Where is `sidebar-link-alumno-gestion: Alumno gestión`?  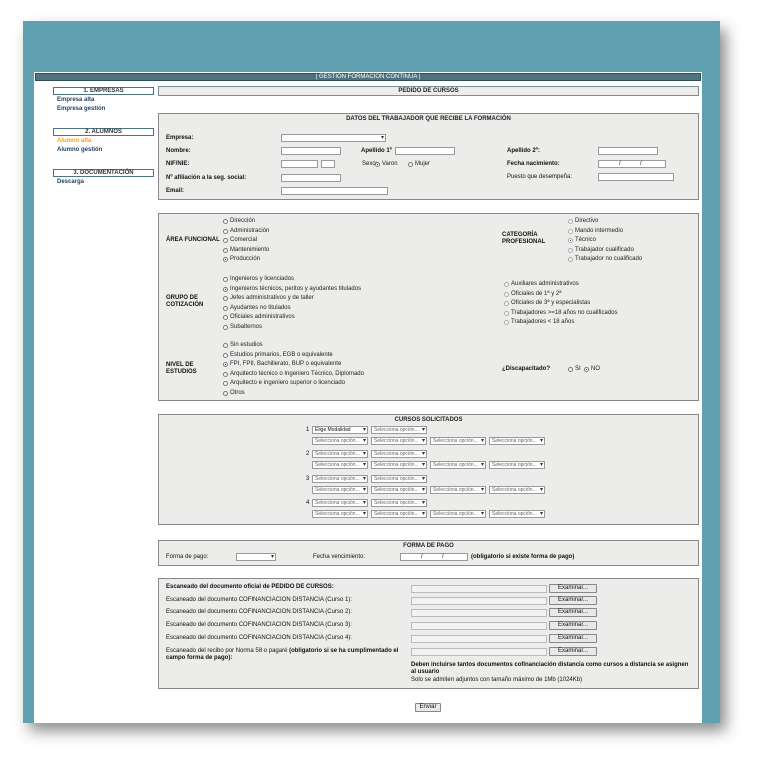 sidebar-link-alumno-gestion: Alumno gestión is located at coordinates (79, 150).